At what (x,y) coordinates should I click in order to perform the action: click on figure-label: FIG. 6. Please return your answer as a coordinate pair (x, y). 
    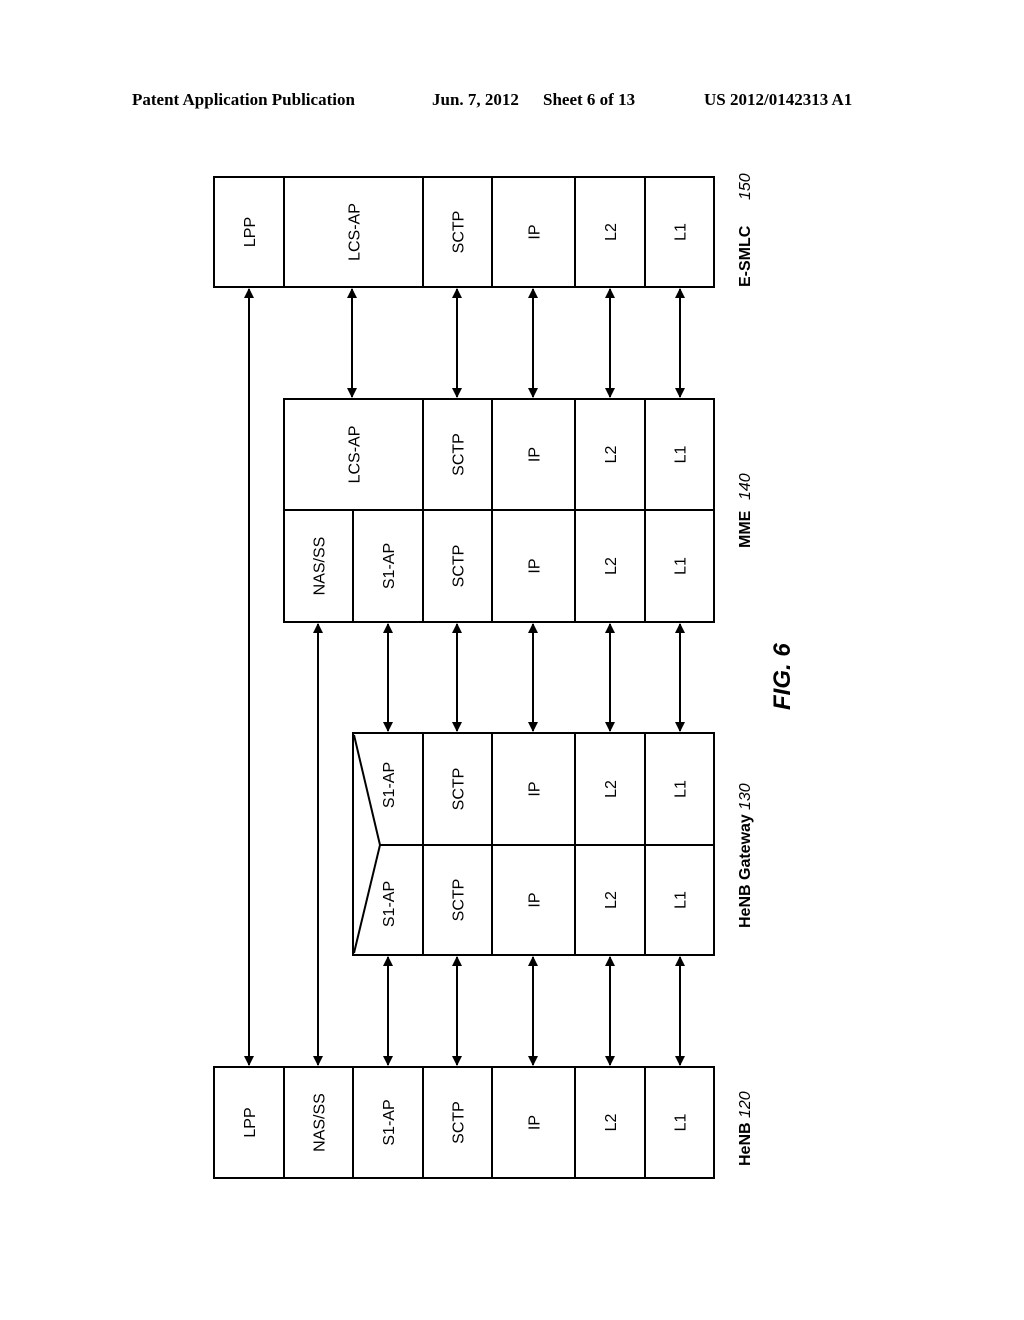
    Looking at the image, I should click on (782, 676).